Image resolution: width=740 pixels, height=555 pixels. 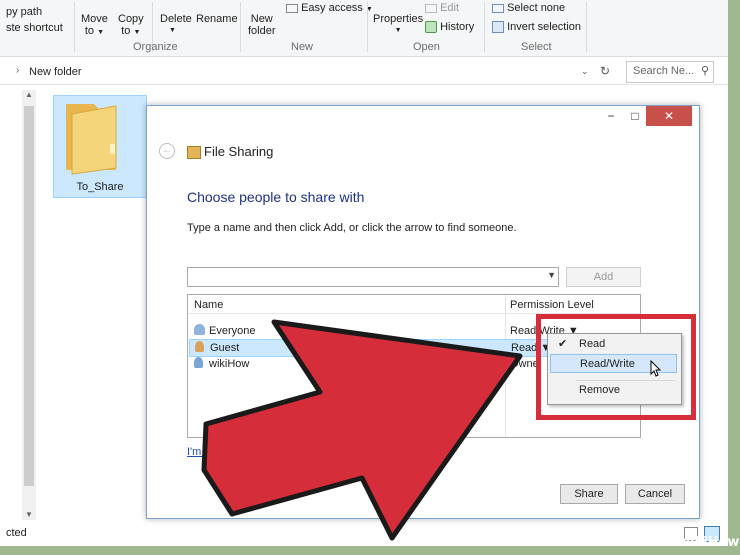 What do you see at coordinates (524, 364) in the screenshot?
I see `permission-label: Owne` at bounding box center [524, 364].